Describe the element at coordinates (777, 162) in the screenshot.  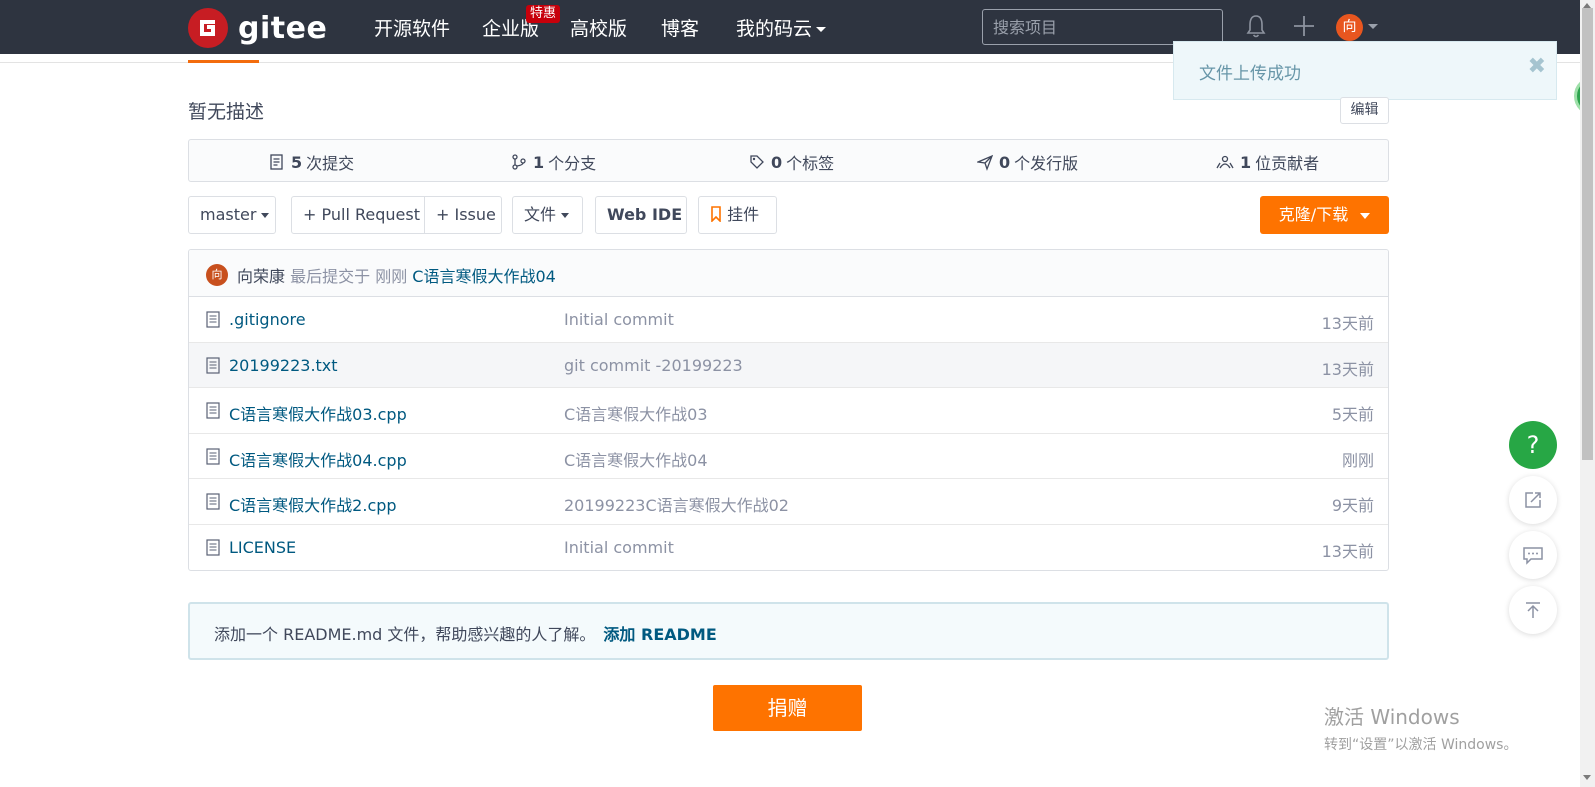
I see `stat-tags-count: 0` at that location.